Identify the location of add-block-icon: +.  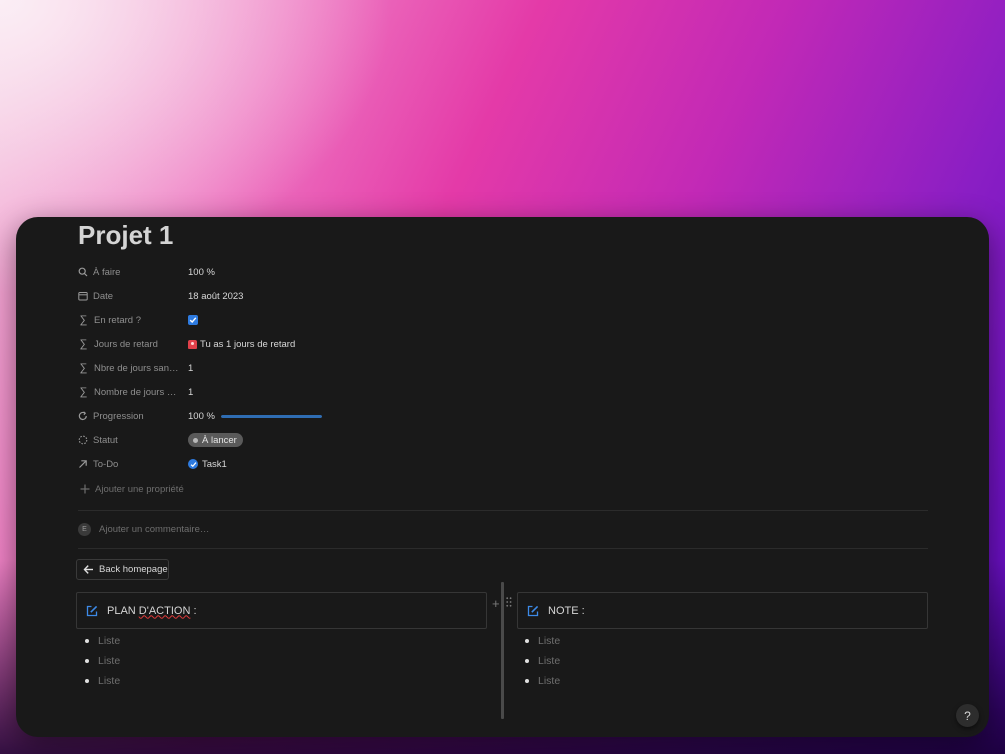
(496, 603).